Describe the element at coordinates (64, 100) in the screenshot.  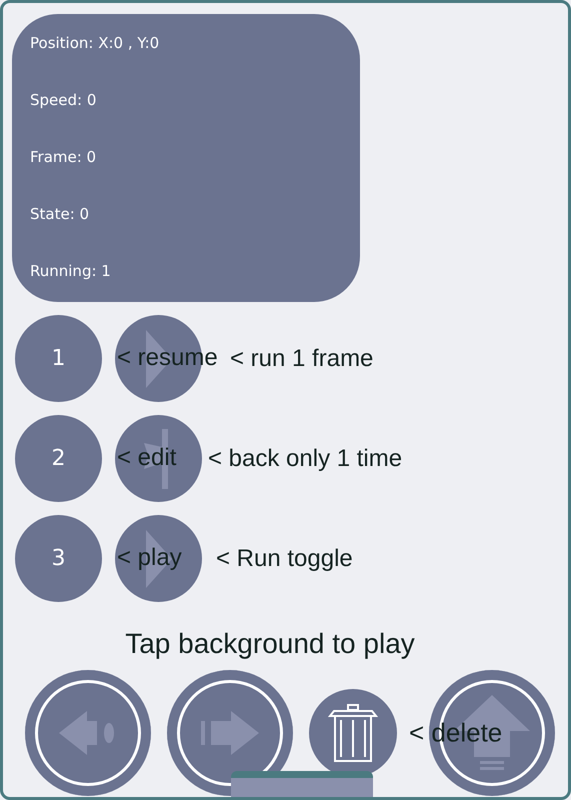
I see `stat-text: Speed: 0` at that location.